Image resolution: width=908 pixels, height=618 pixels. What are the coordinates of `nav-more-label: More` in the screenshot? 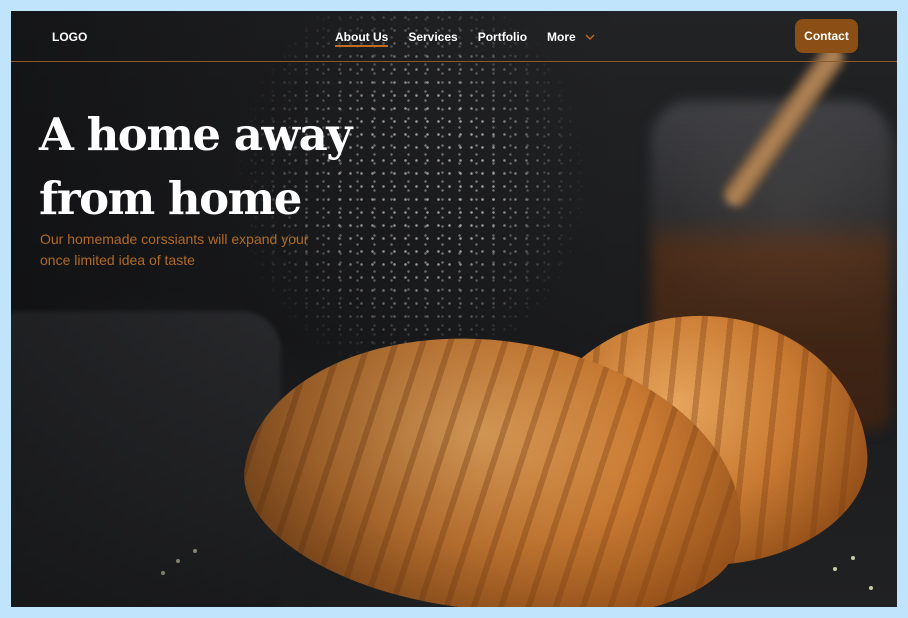 It's located at (561, 37).